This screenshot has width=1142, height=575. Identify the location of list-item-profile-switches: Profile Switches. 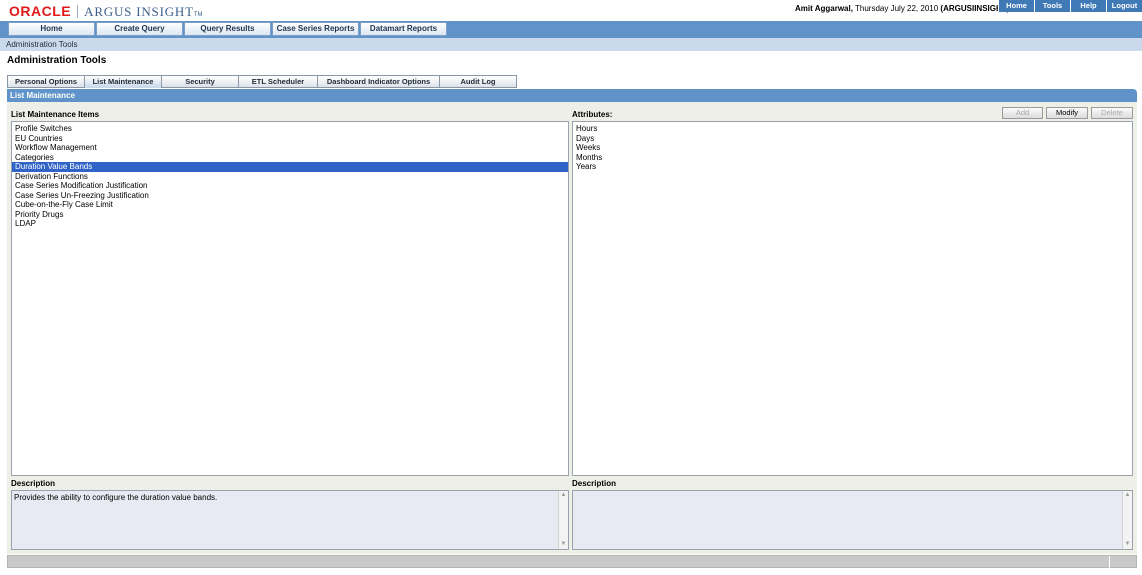
(290, 129).